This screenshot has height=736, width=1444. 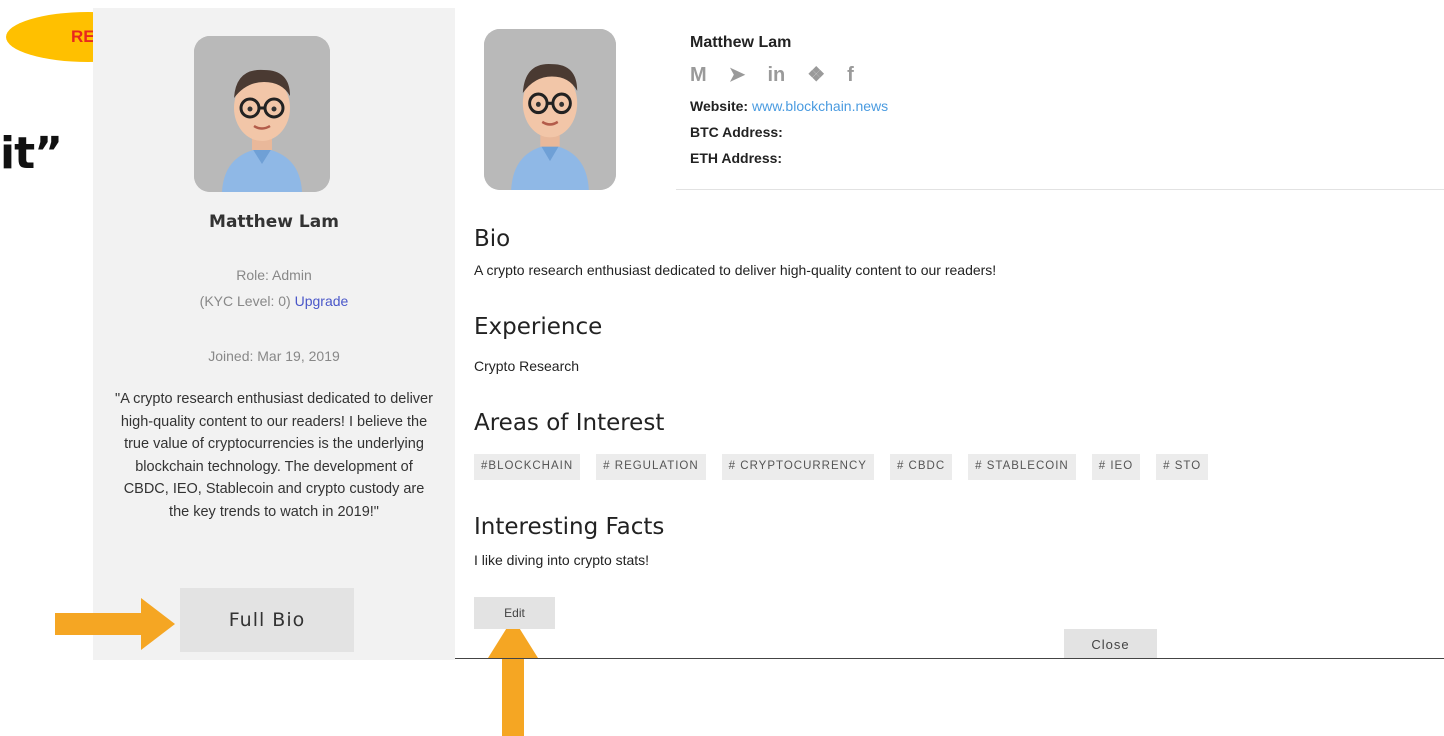 I want to click on facts-title: Interesting Facts, so click(x=569, y=527).